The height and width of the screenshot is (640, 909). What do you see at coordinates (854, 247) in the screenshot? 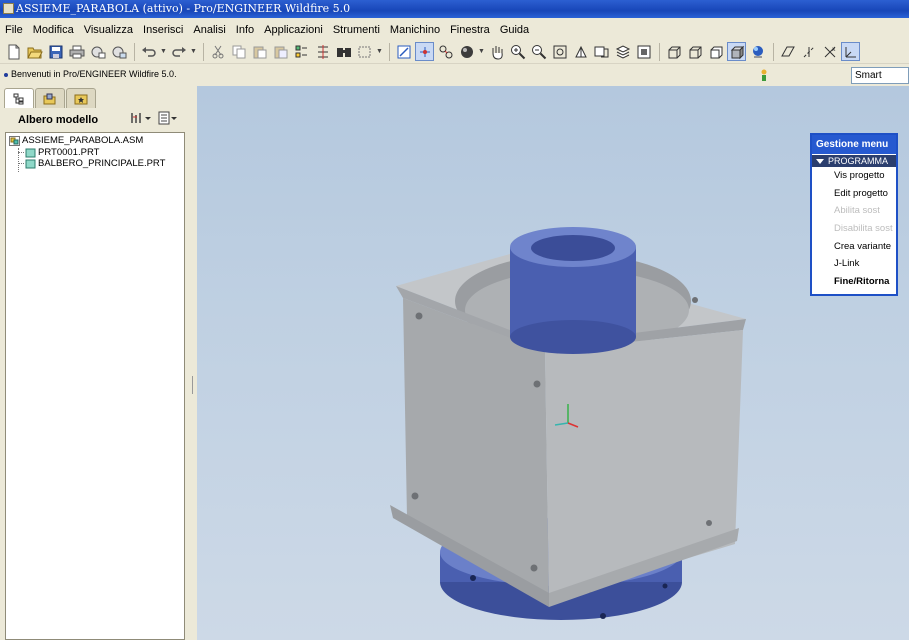
I see `menu-item-crea-variante: Crea variante` at bounding box center [854, 247].